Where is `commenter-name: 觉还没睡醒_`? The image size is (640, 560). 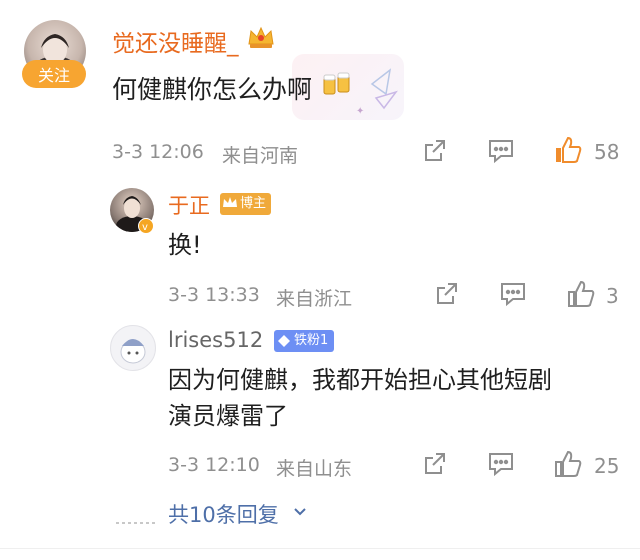
commenter-name: 觉还没睡醒_ is located at coordinates (175, 41).